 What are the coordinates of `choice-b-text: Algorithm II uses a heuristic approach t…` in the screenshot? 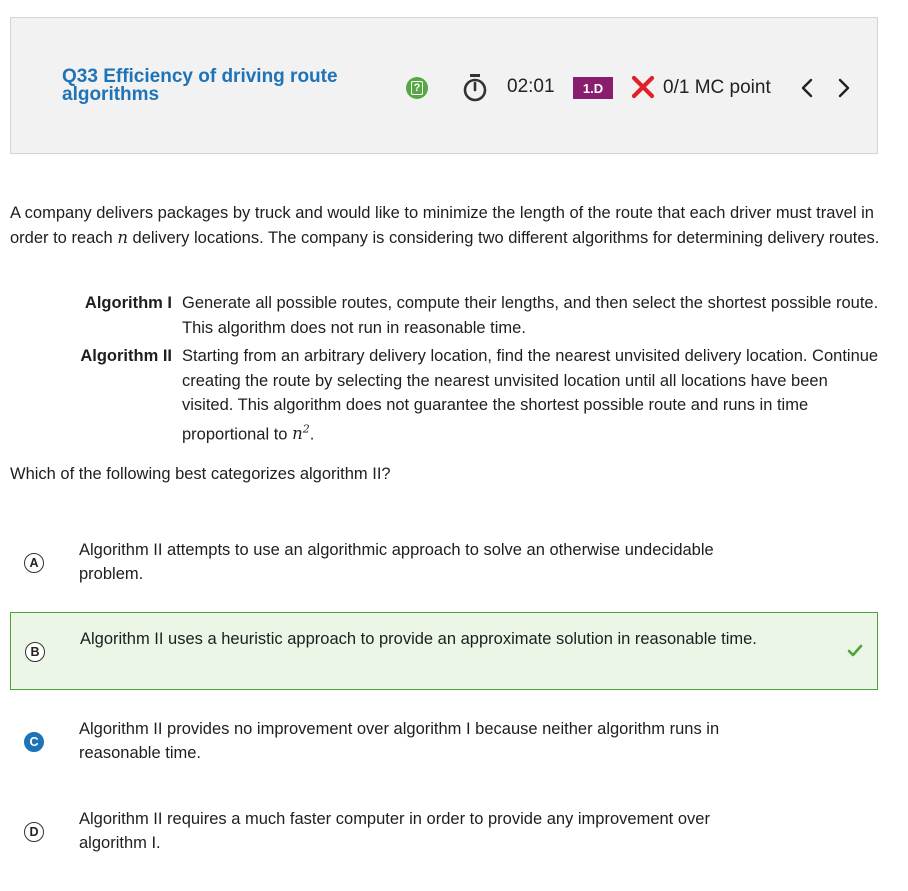 It's located at (418, 639).